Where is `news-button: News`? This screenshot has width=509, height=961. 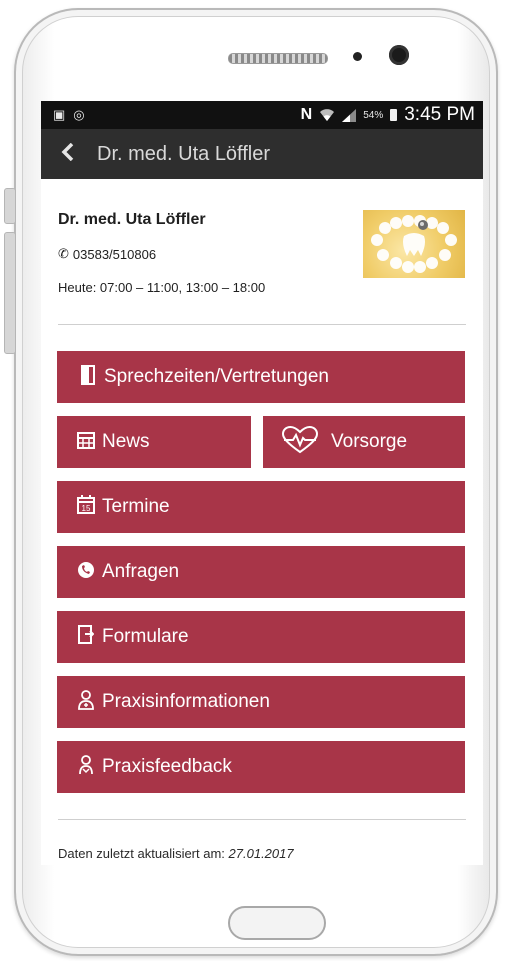
news-button: News is located at coordinates (154, 442).